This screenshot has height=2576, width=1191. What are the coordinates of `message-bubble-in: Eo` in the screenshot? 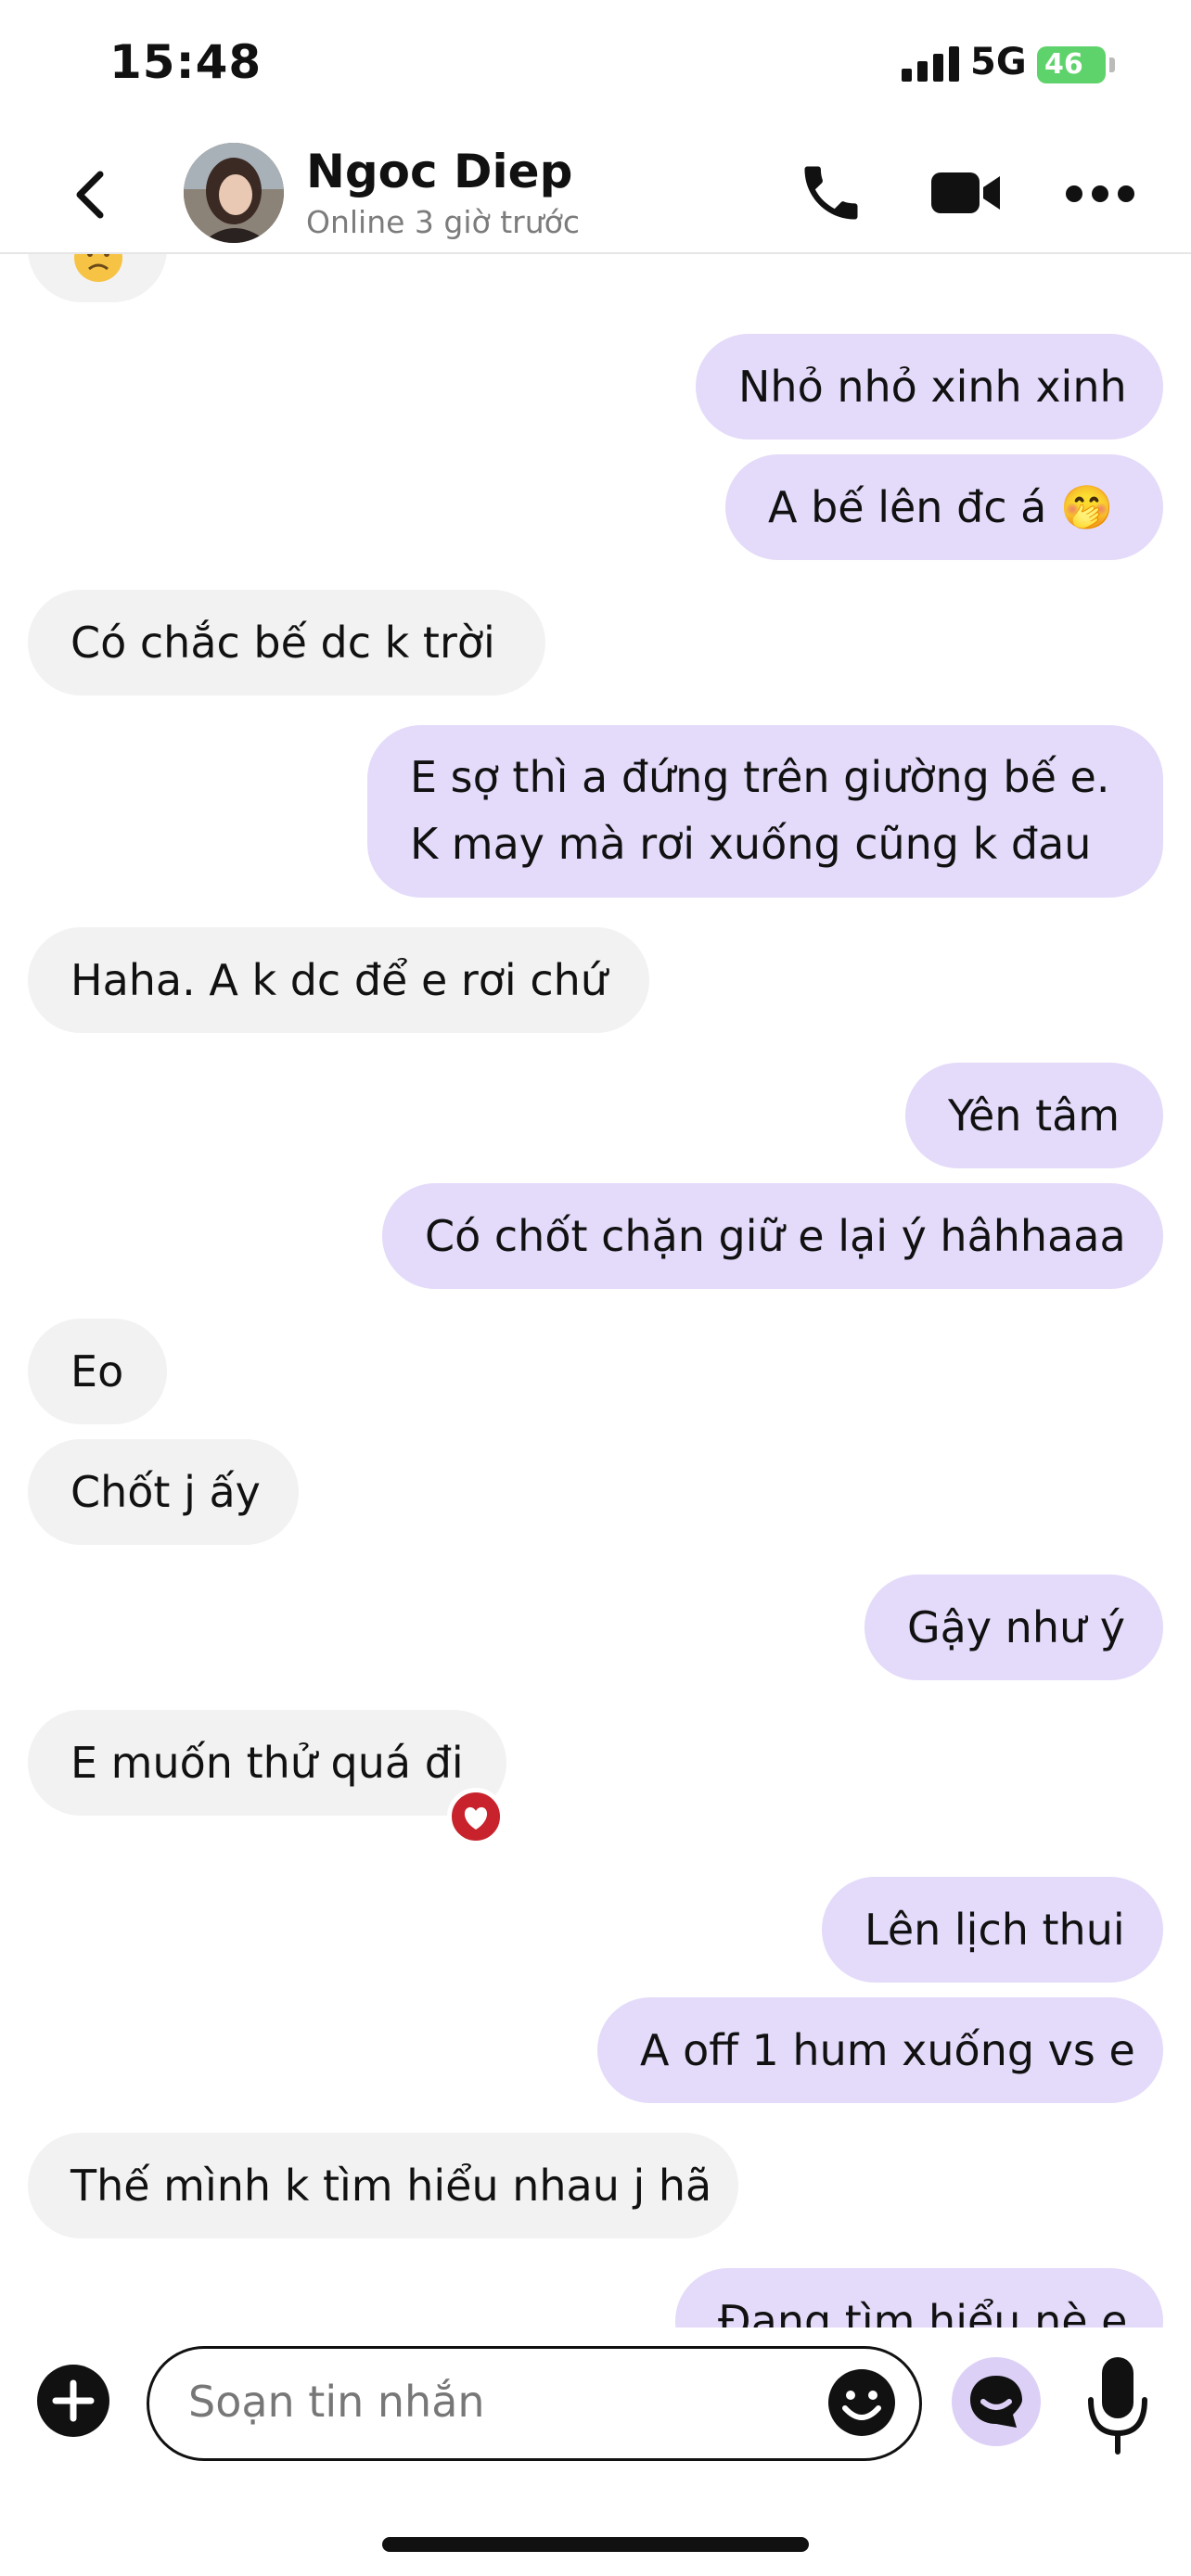 It's located at (97, 1371).